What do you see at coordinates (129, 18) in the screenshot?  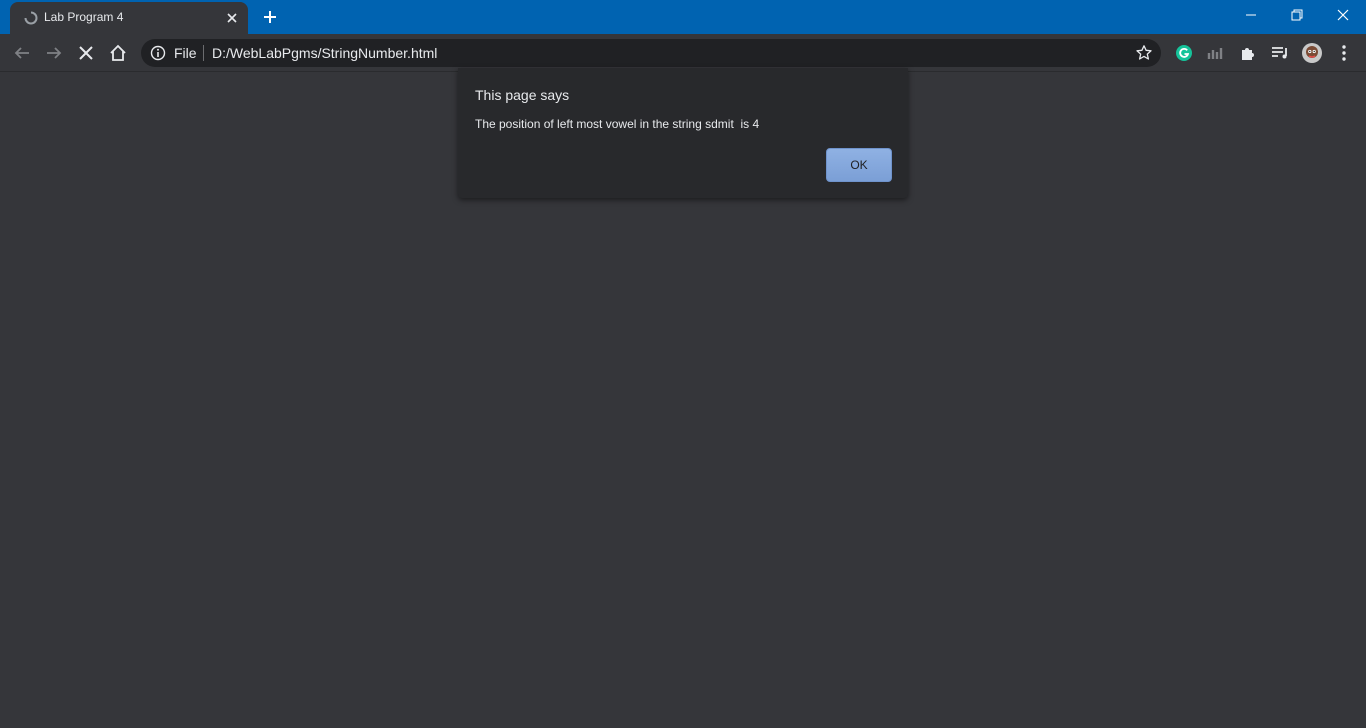 I see `tab-lab-program: Lab Program 4` at bounding box center [129, 18].